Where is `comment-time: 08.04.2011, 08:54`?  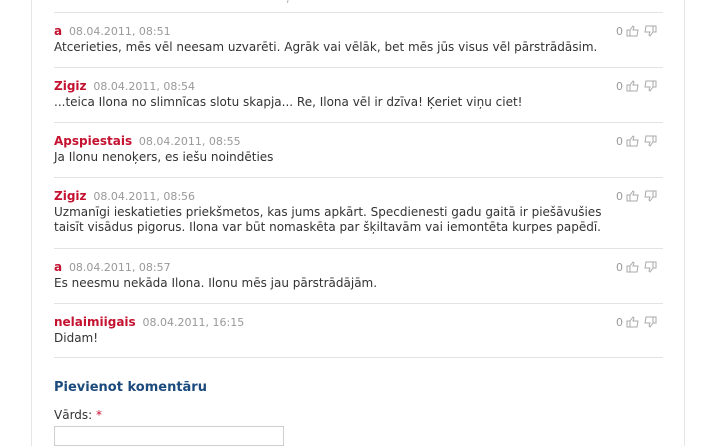 comment-time: 08.04.2011, 08:54 is located at coordinates (144, 86).